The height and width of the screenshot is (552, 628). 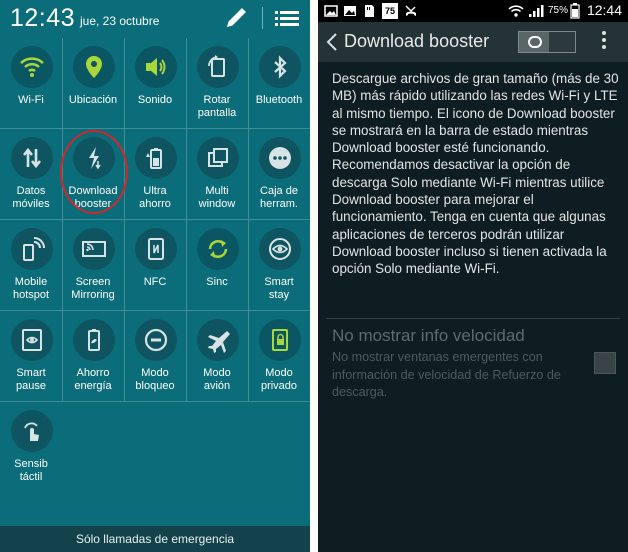 What do you see at coordinates (287, 18) in the screenshot?
I see `list-icon` at bounding box center [287, 18].